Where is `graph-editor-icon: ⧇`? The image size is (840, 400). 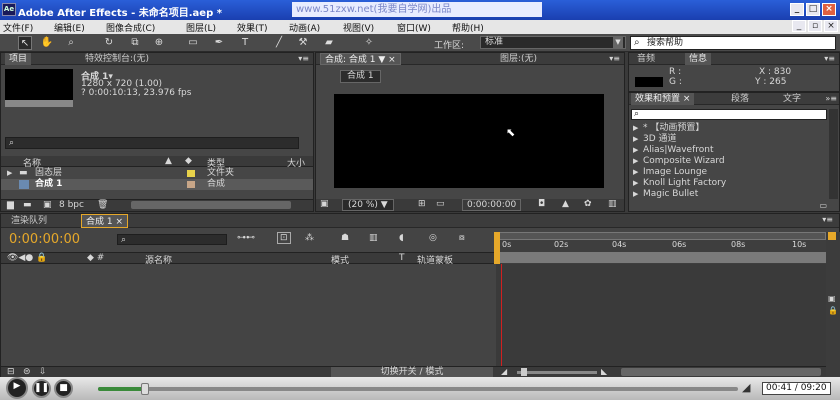 graph-editor-icon: ⧇ is located at coordinates (462, 238).